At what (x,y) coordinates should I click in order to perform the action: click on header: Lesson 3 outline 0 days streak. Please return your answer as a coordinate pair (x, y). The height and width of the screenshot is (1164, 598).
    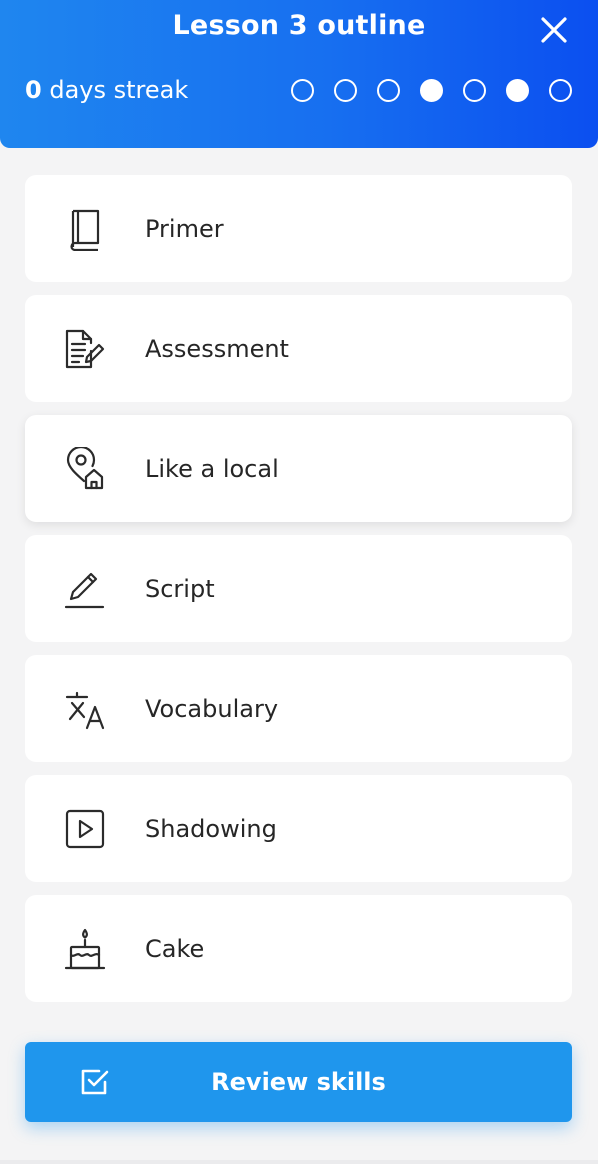
    Looking at the image, I should click on (299, 74).